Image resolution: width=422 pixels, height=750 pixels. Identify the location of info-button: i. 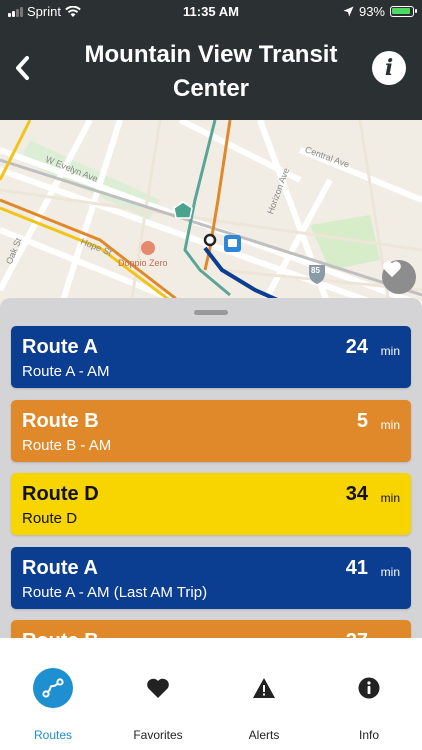
(389, 68).